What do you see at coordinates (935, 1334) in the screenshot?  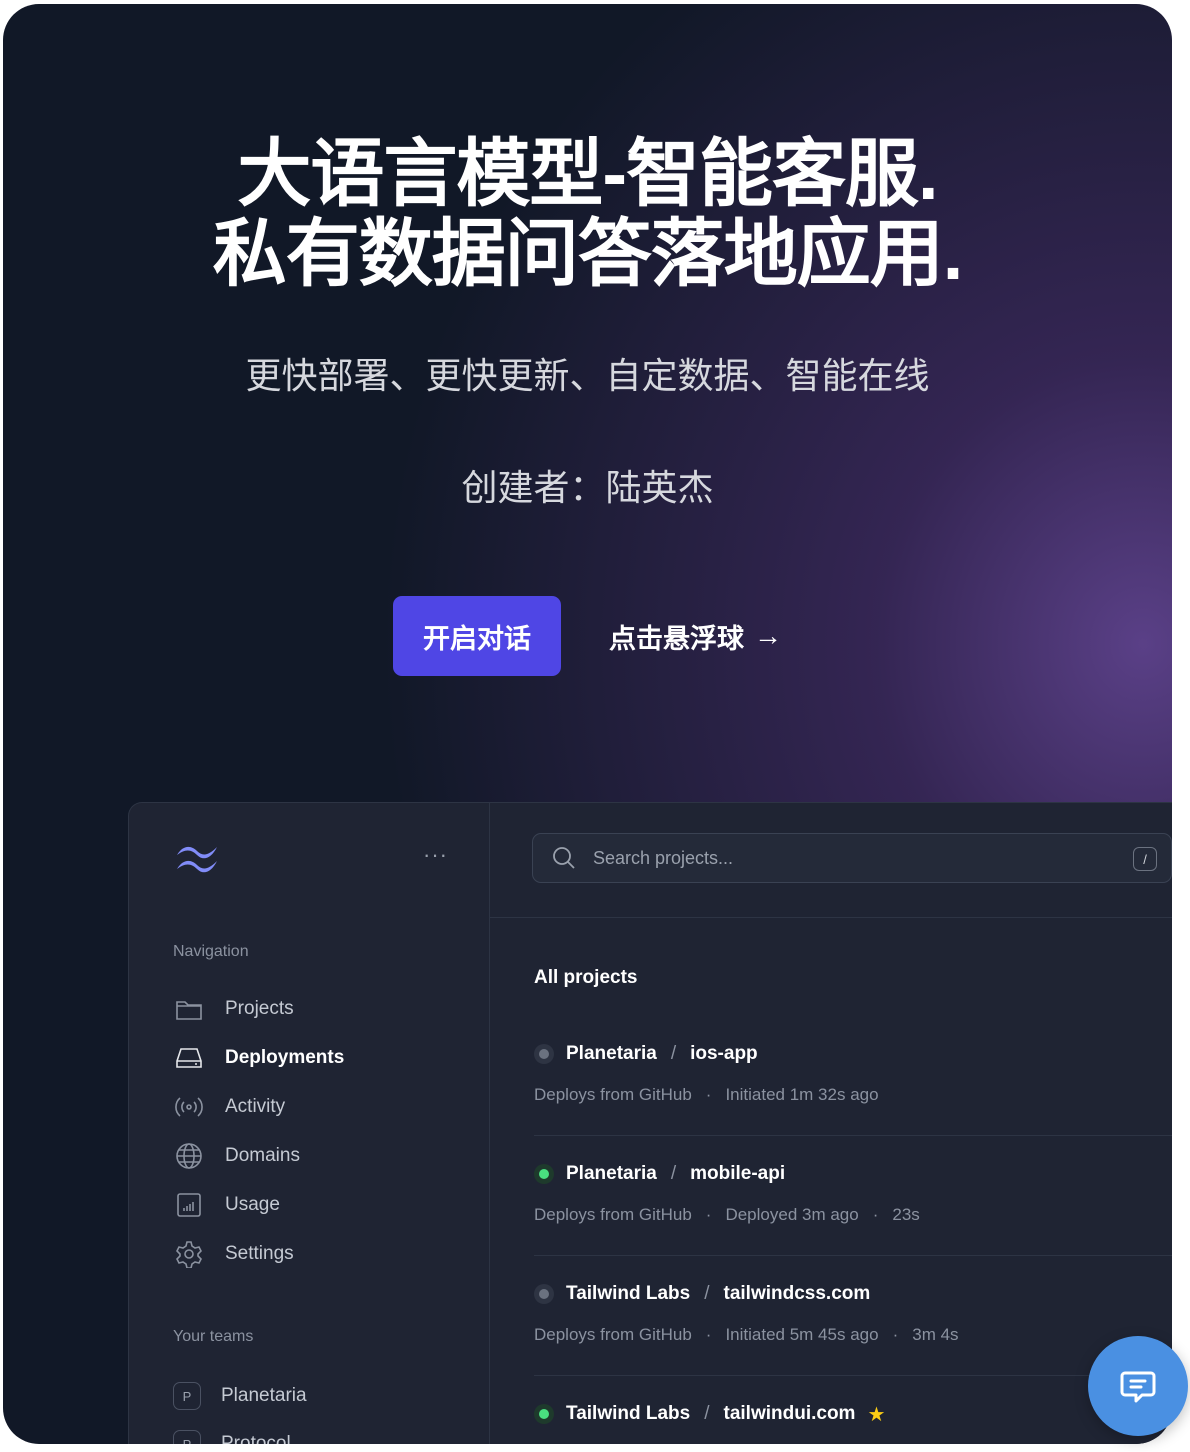 I see `project-duration: 3m 4s` at bounding box center [935, 1334].